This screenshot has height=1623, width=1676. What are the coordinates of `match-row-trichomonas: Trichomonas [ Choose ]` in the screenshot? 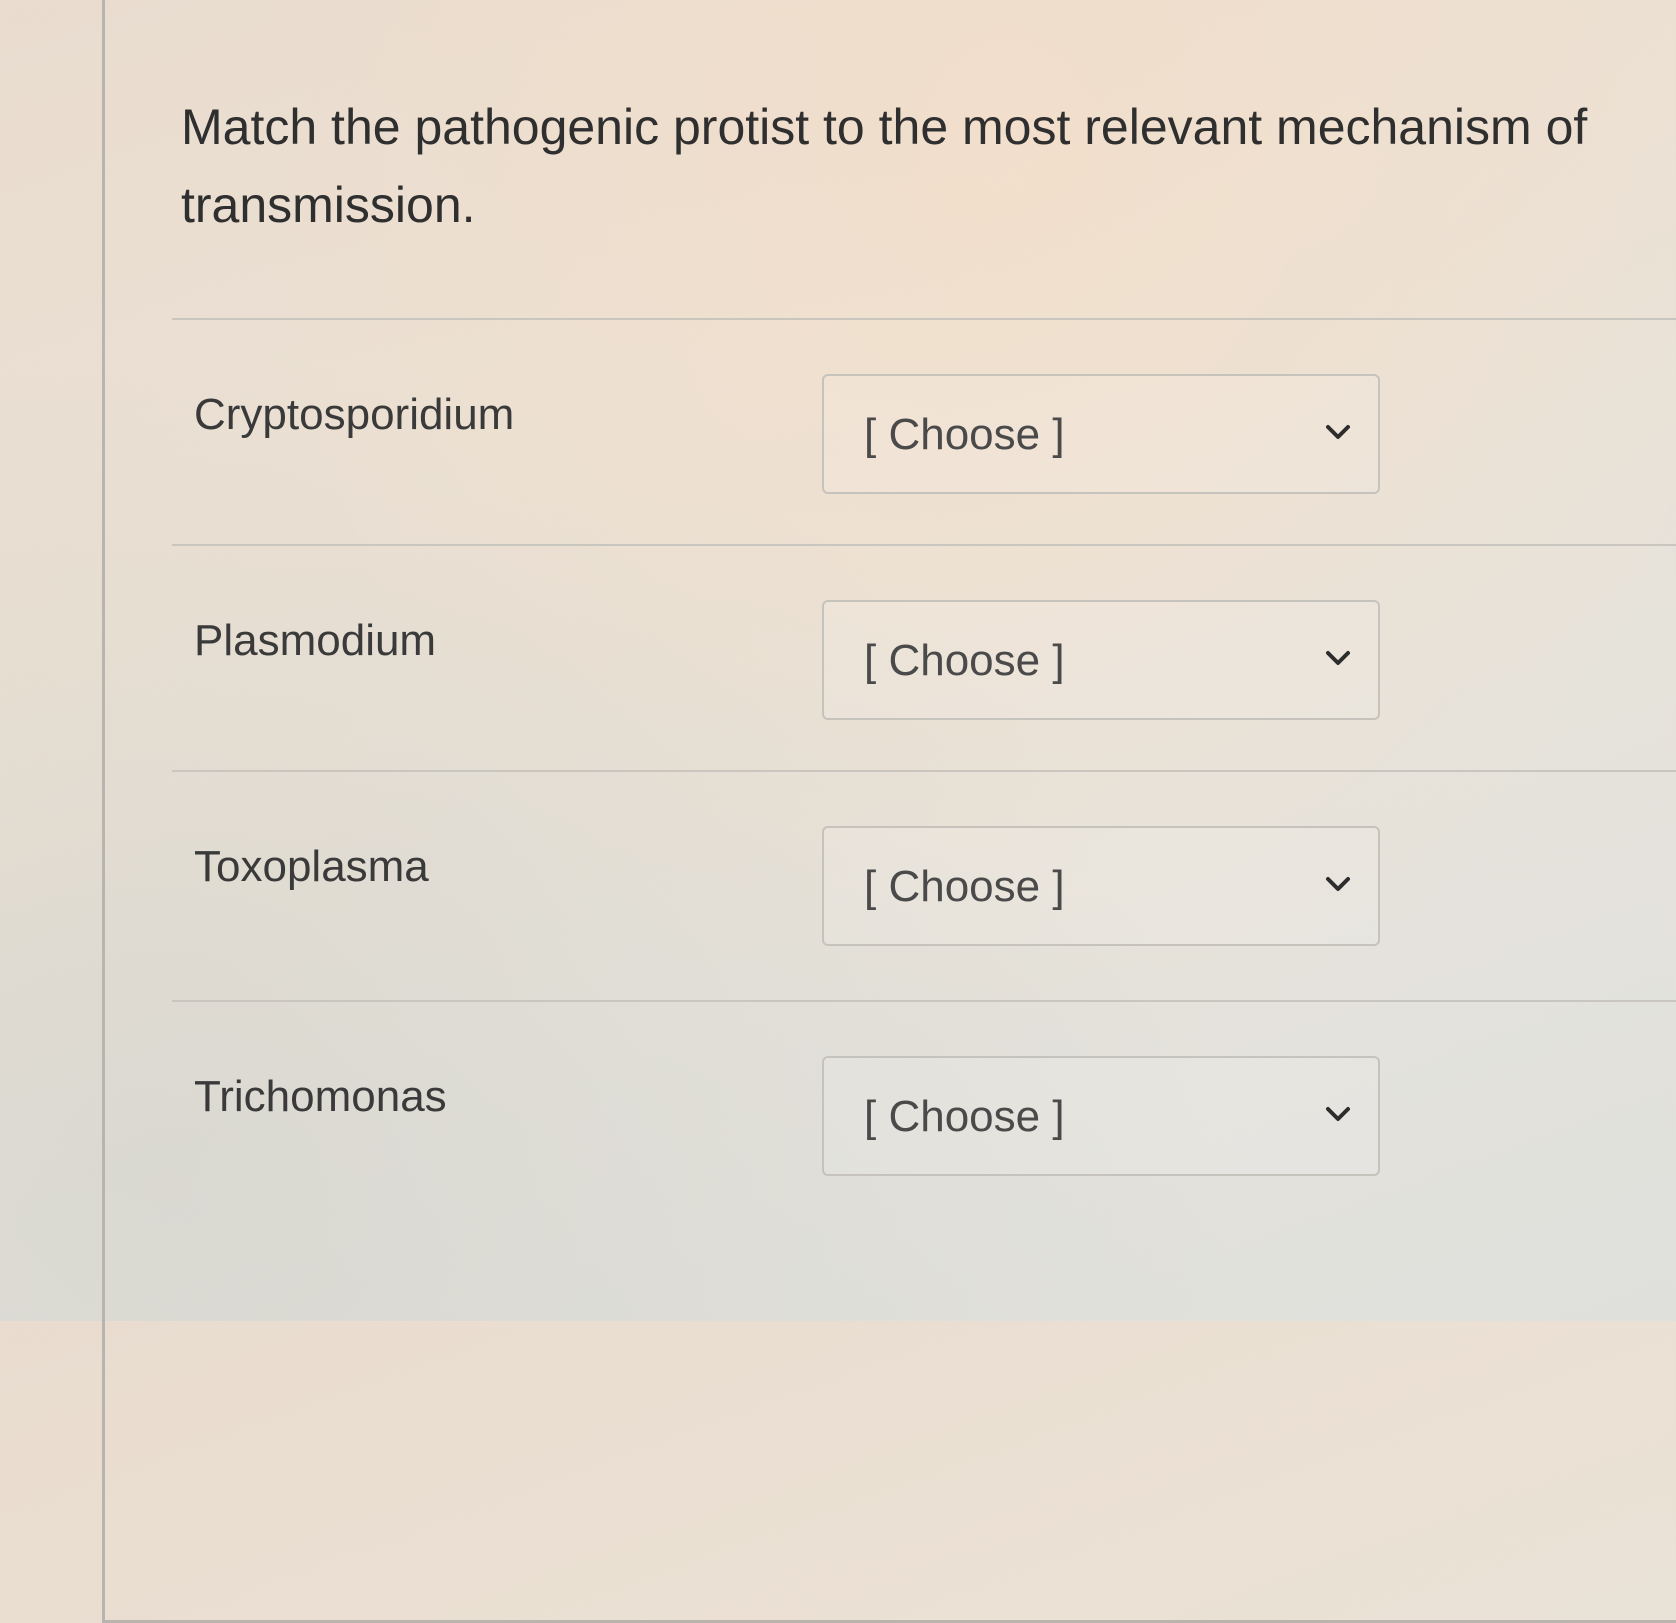 It's located at (924, 1115).